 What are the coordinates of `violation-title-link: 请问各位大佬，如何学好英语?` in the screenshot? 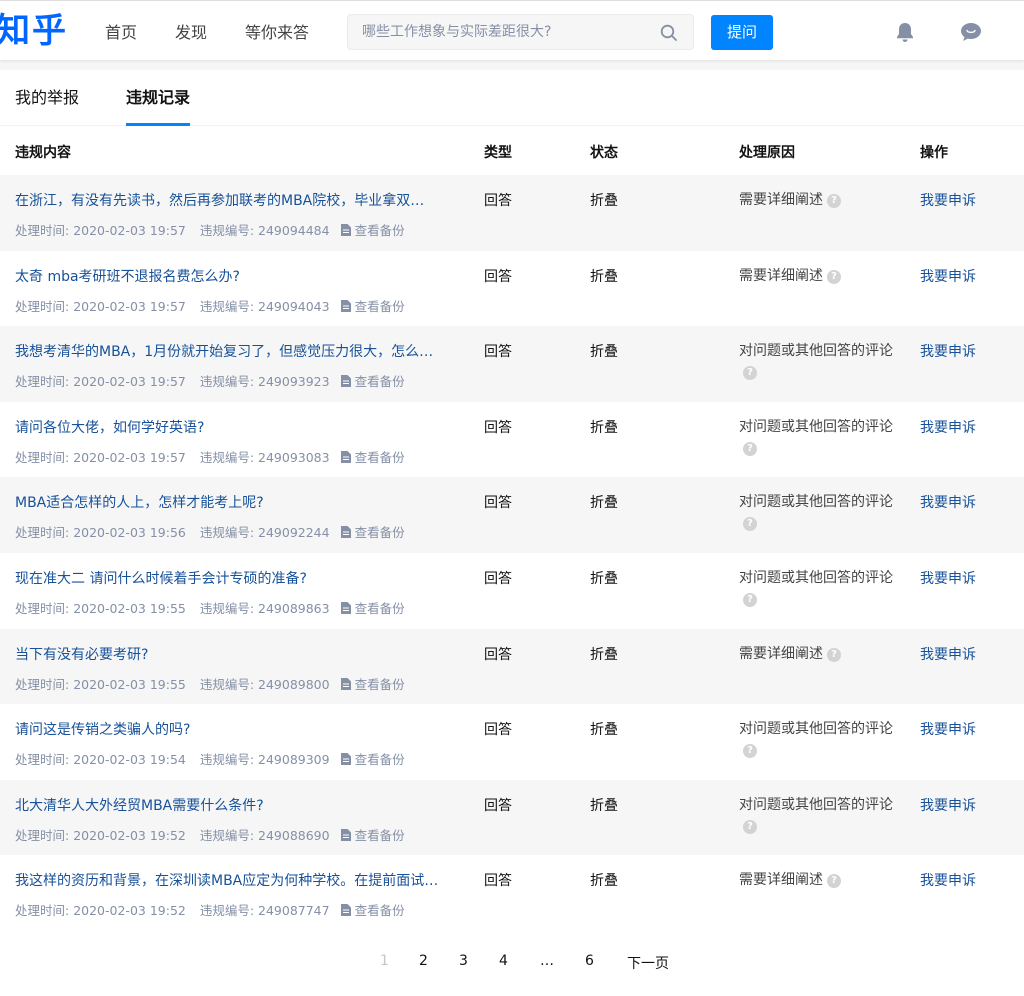 It's located at (237, 427).